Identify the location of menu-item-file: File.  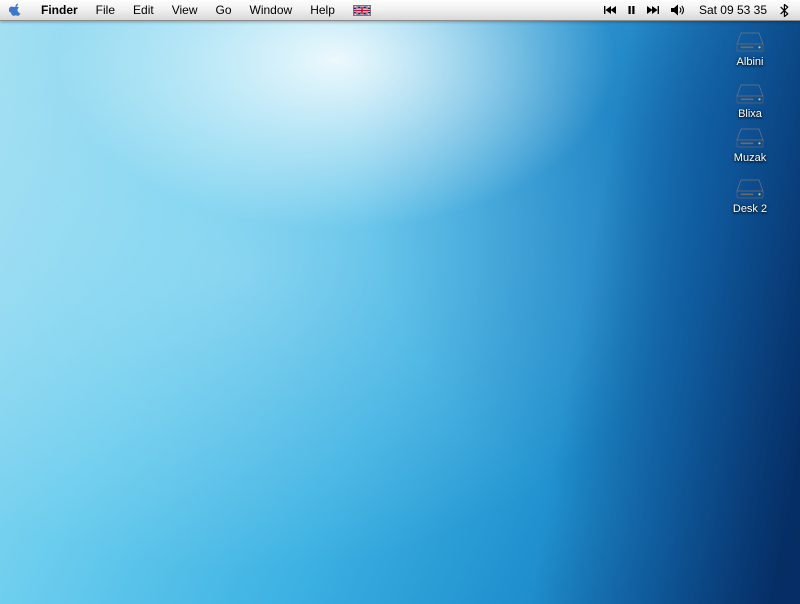
(105, 10).